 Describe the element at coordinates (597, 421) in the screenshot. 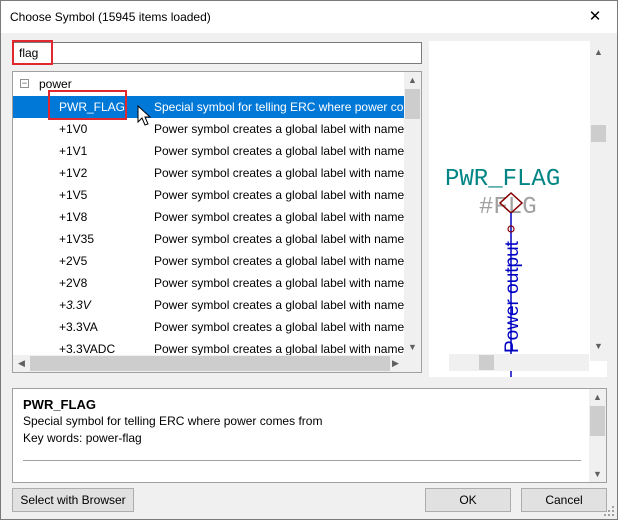

I see `details-scroll-thumb` at that location.